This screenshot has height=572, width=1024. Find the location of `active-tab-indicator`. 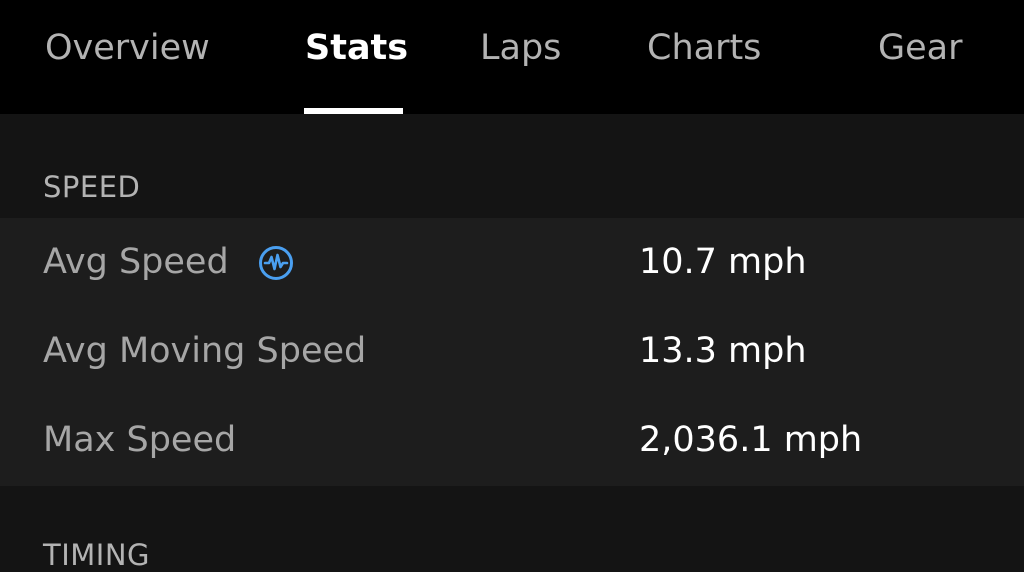

active-tab-indicator is located at coordinates (353, 111).